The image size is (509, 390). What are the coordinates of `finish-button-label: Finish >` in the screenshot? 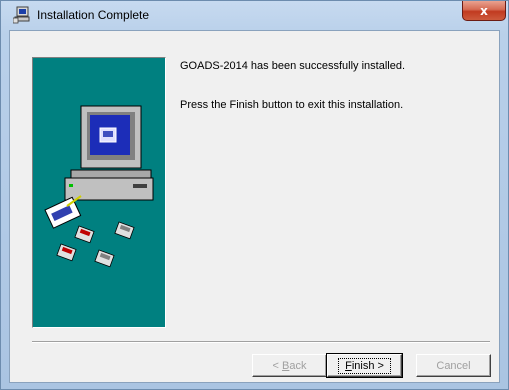 It's located at (364, 365).